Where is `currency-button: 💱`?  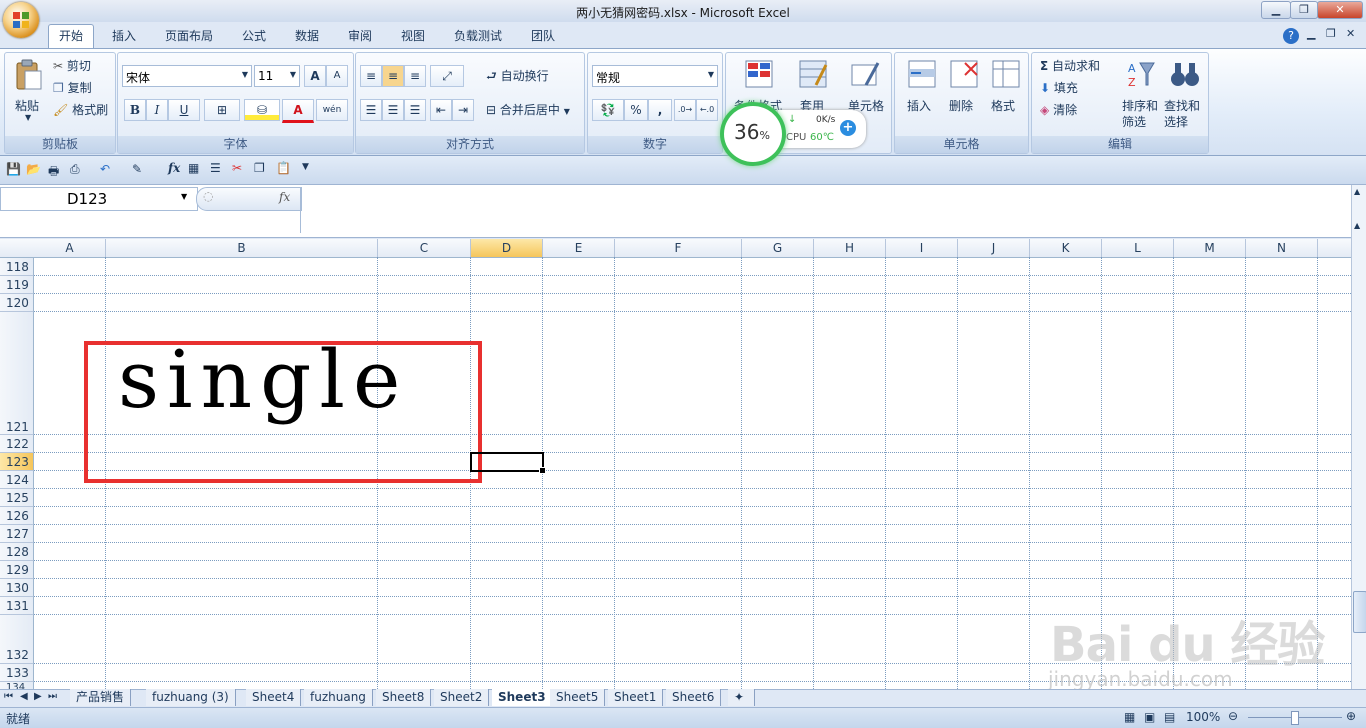
currency-button: 💱 is located at coordinates (608, 110).